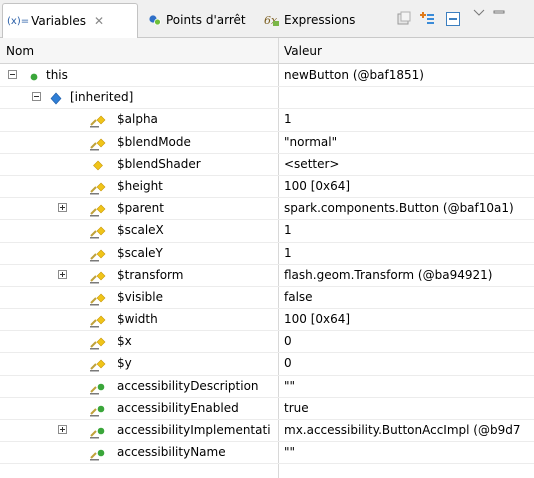 This screenshot has width=534, height=478. I want to click on tab-breakpoints-label: Points d'arrêt, so click(206, 19).